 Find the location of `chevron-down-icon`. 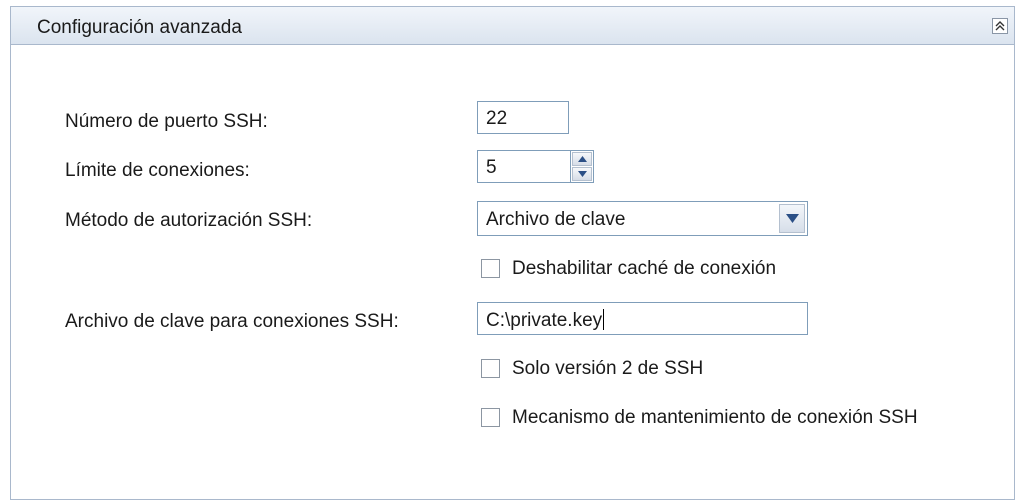

chevron-down-icon is located at coordinates (792, 218).